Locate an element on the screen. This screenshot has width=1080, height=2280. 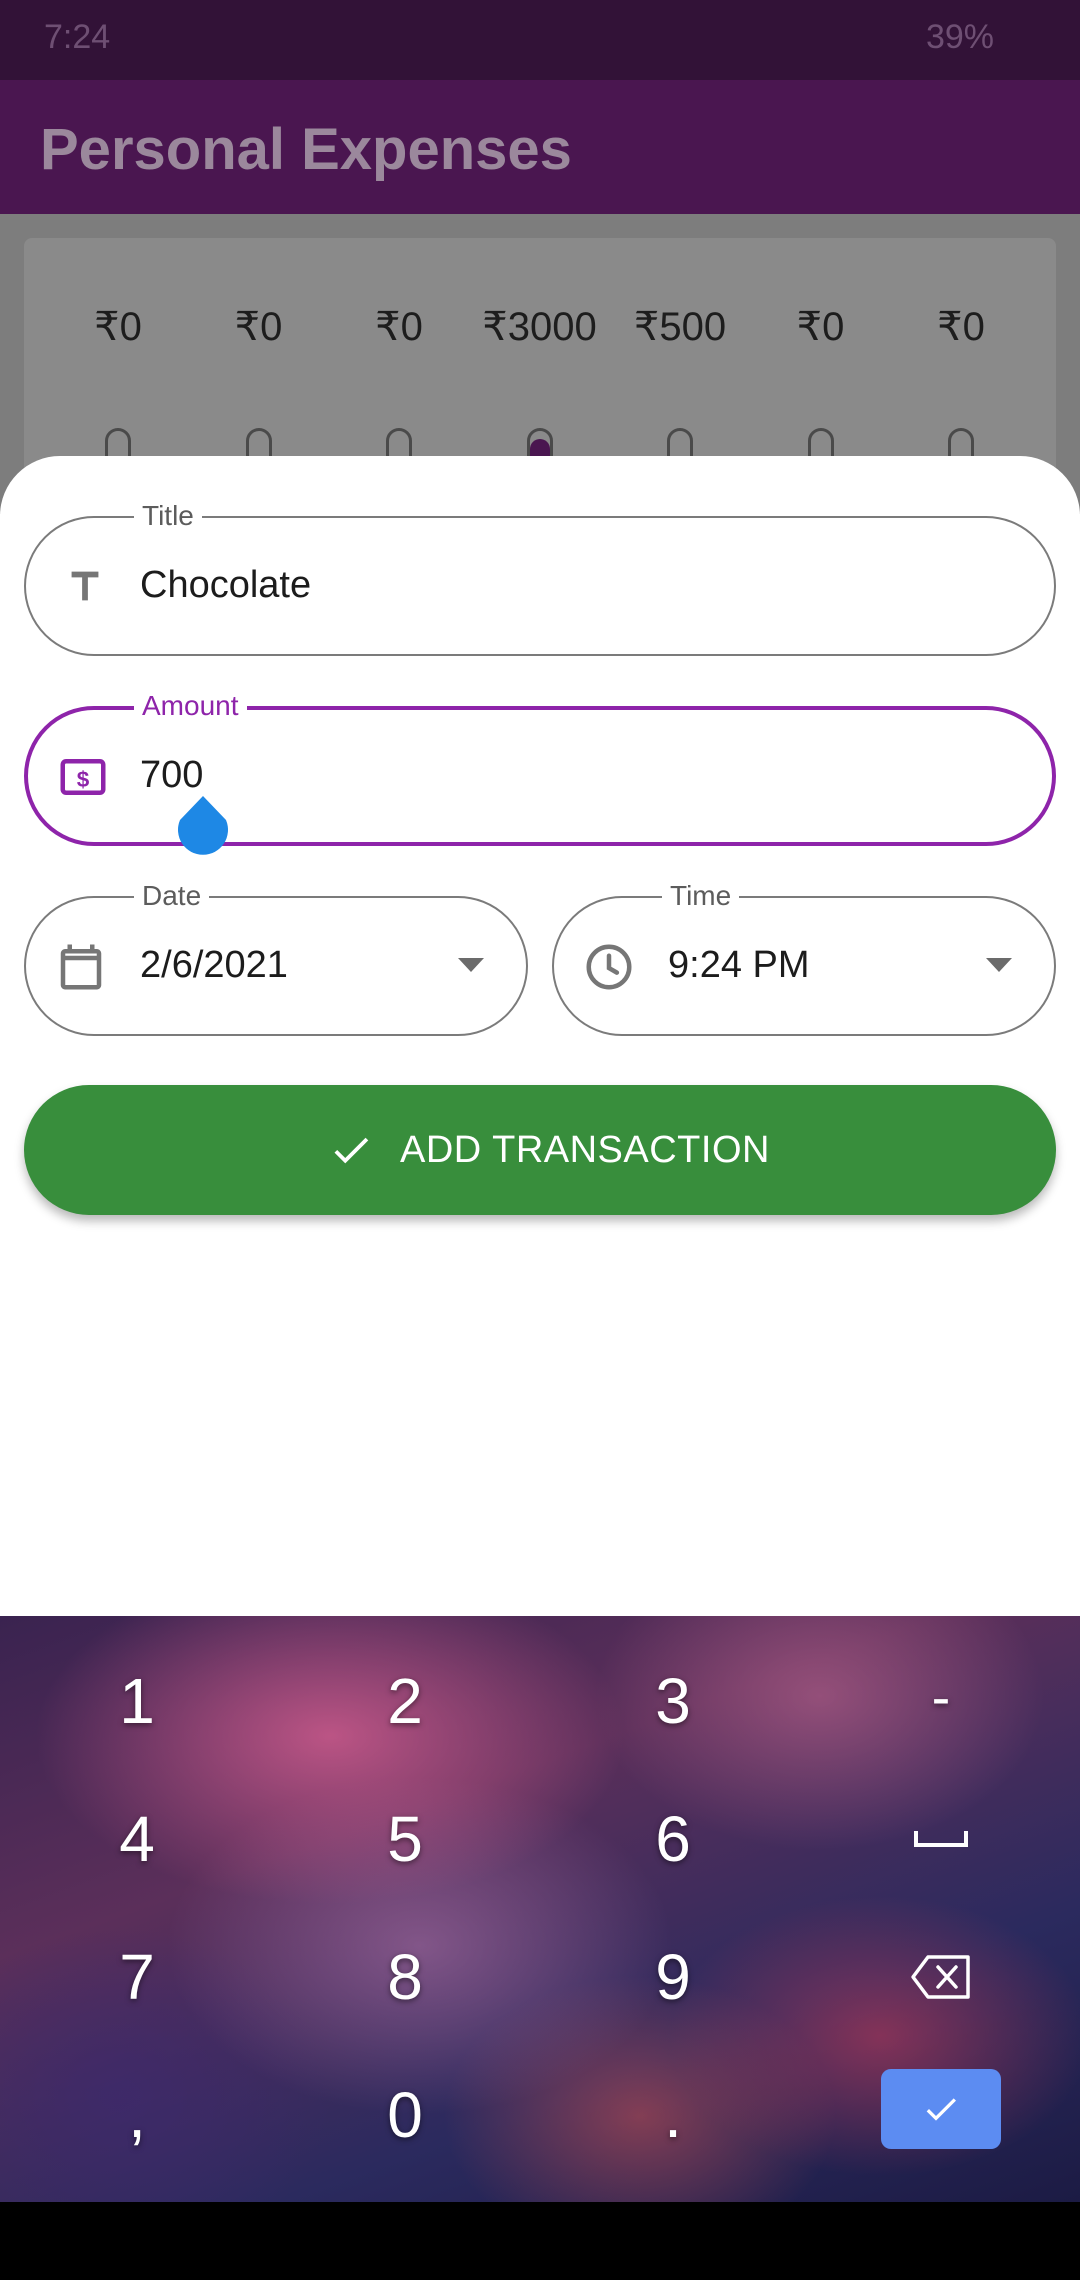
key-8: 8 is located at coordinates (405, 1977).